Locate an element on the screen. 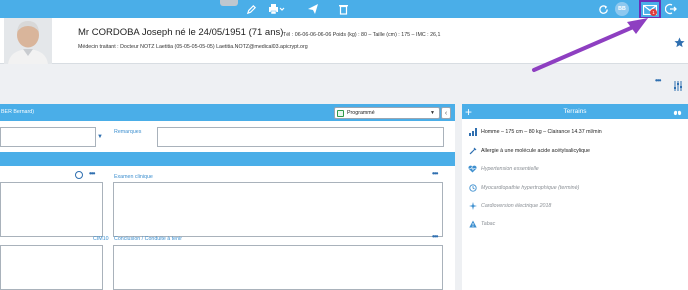 The width and height of the screenshot is (688, 290). settings-sliders-icon is located at coordinates (678, 84).